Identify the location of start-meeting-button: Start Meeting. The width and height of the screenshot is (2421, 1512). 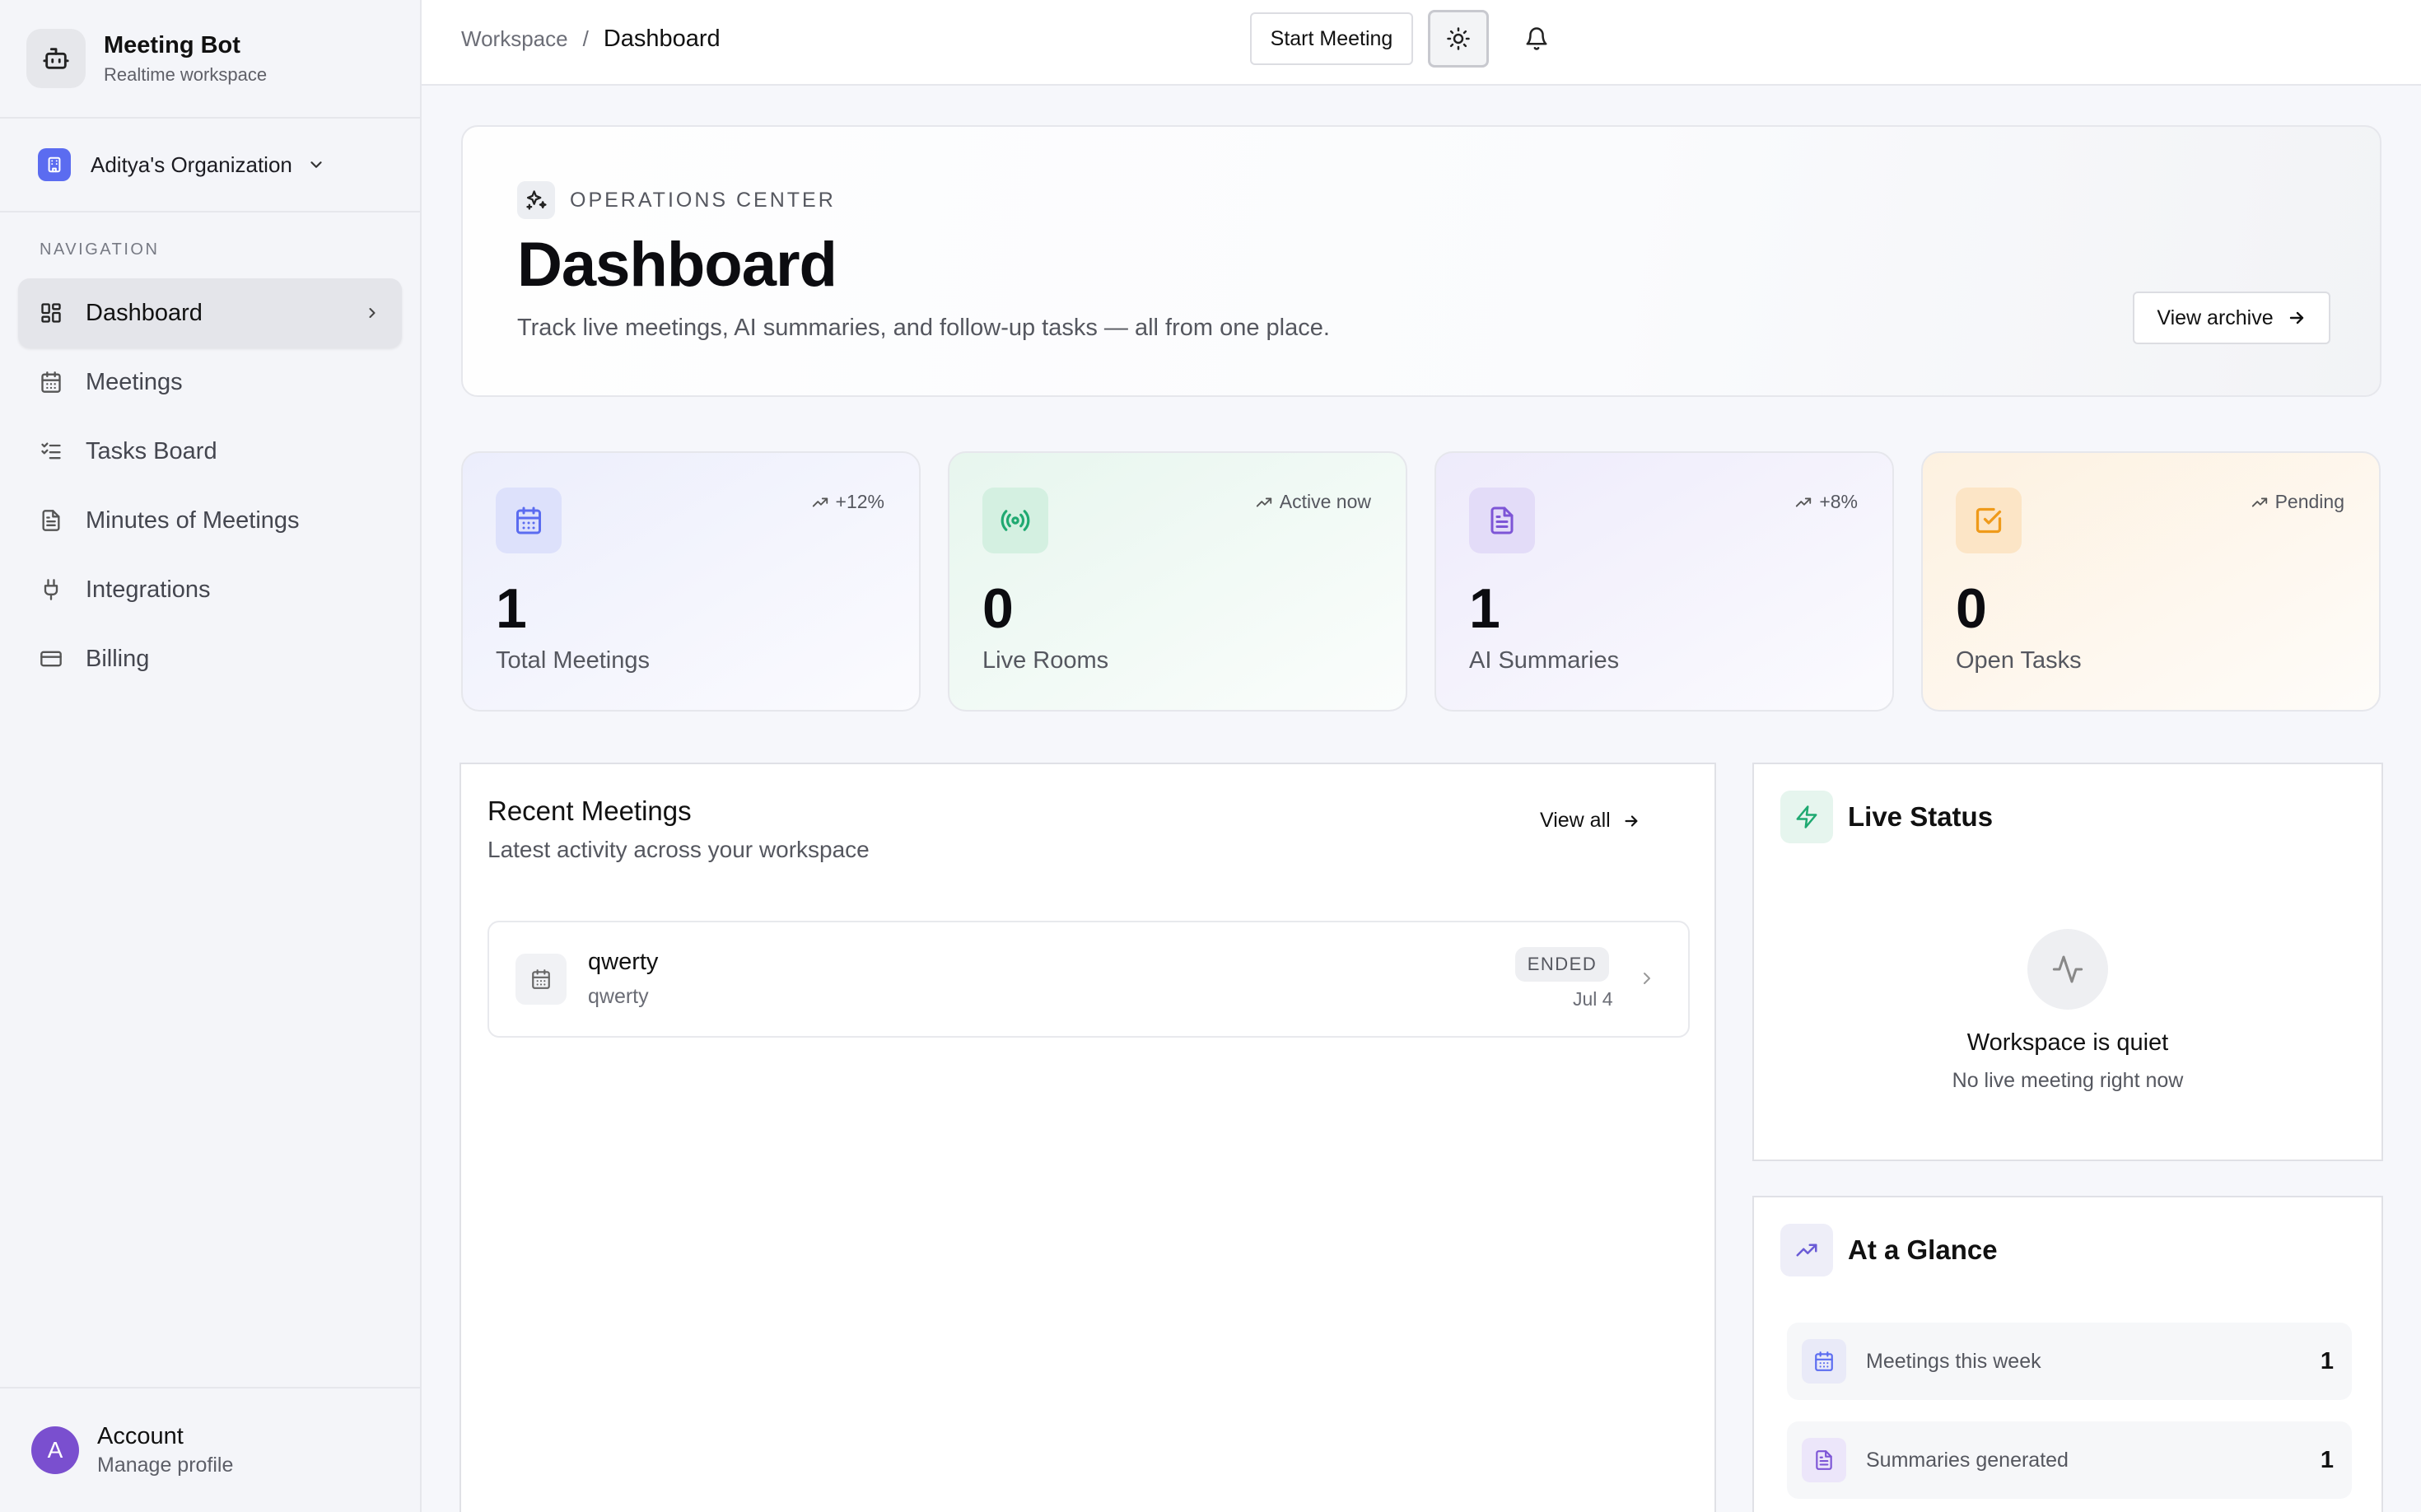
(1331, 38).